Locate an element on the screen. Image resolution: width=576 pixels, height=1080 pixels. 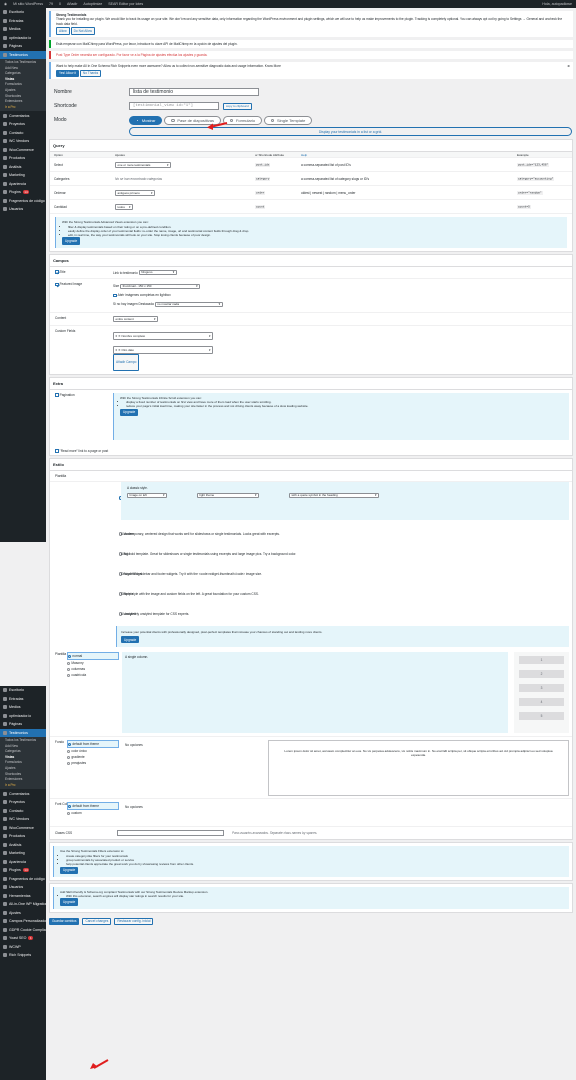
autoptimize-menu: Autoptimize is located at coordinates (92, 4).